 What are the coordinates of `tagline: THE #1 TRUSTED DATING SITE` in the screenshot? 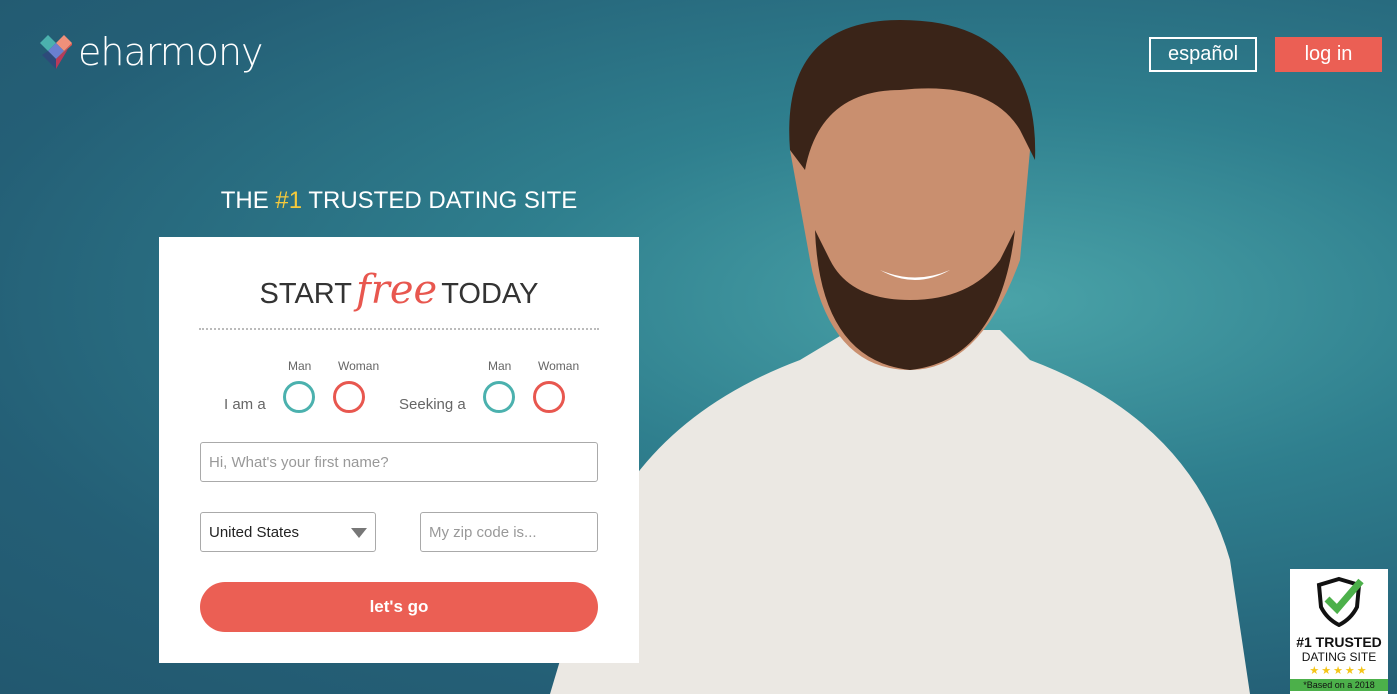 It's located at (399, 201).